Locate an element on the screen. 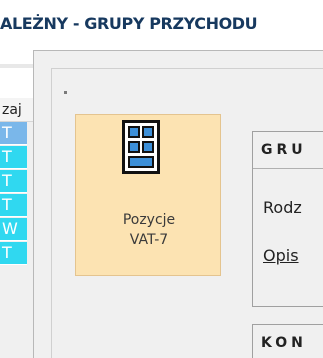 This screenshot has width=323, height=358. second-group-panel: KON is located at coordinates (287, 341).